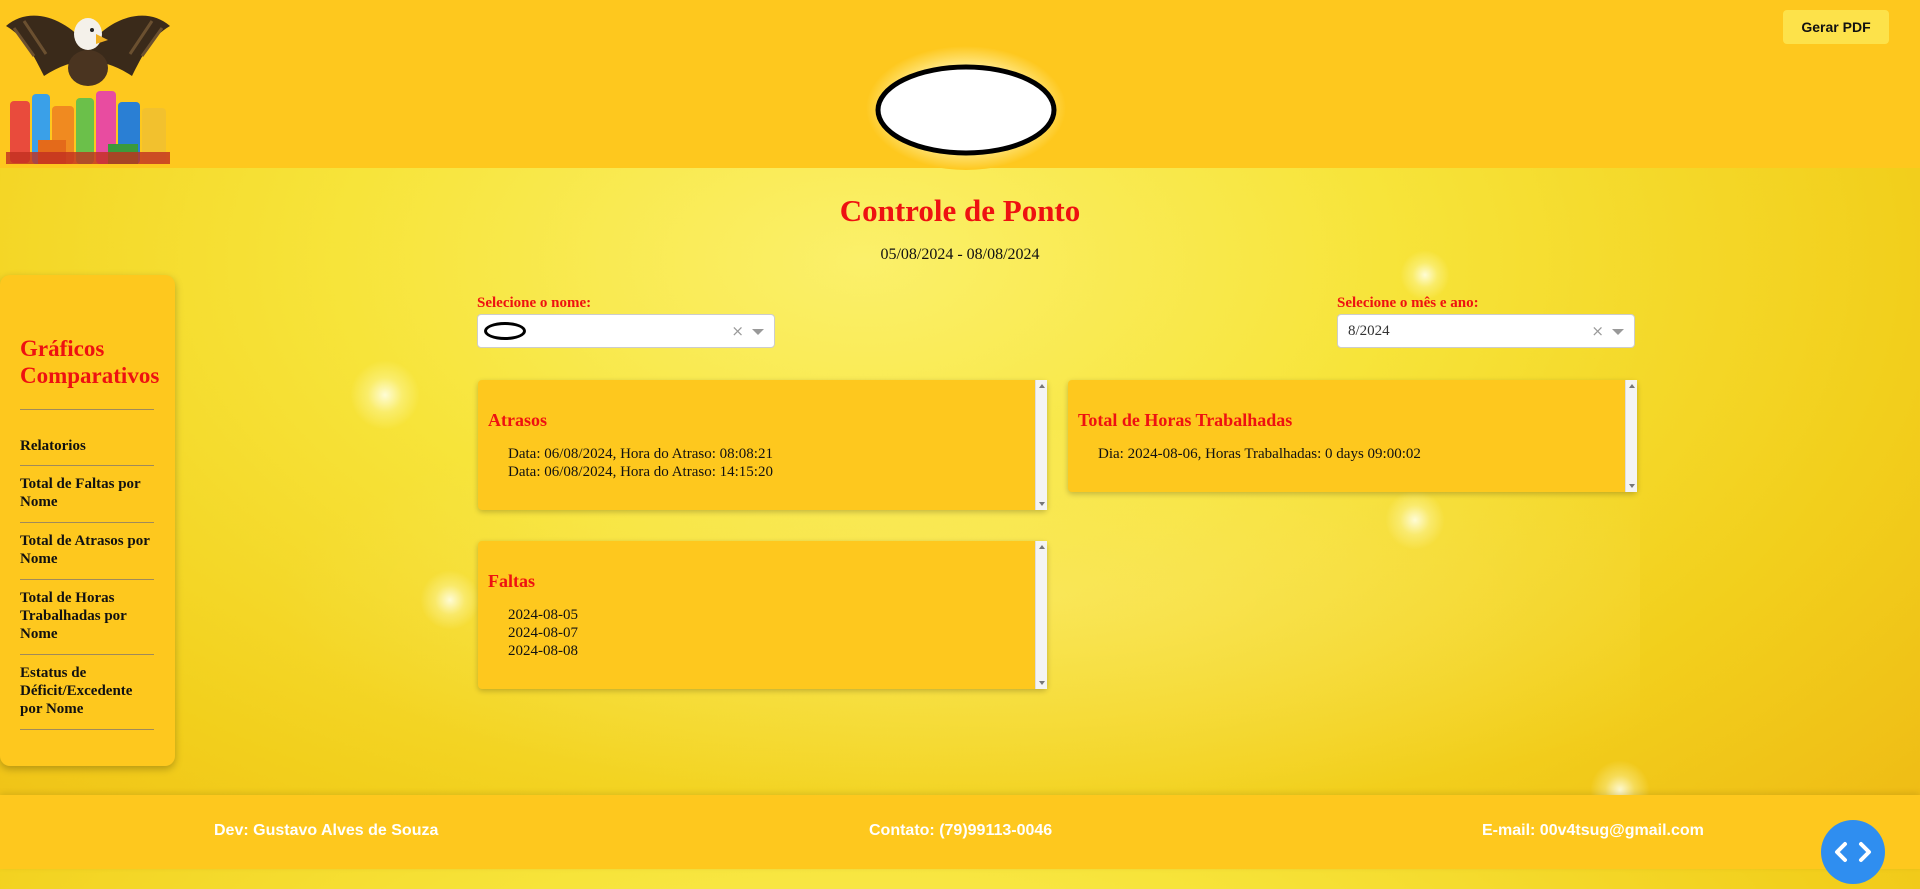  What do you see at coordinates (543, 651) in the screenshot?
I see `faltas-item: 2024-08-08` at bounding box center [543, 651].